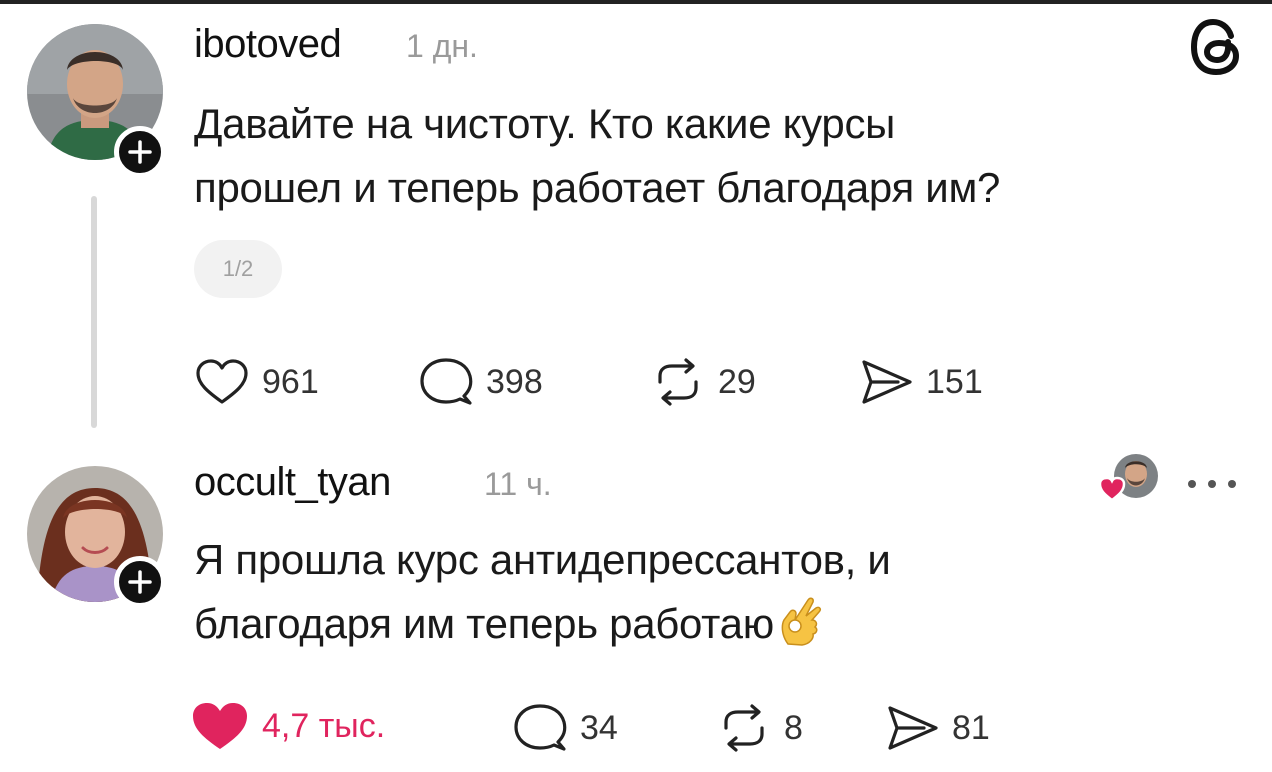  I want to click on author-liked-indicator, so click(1130, 480).